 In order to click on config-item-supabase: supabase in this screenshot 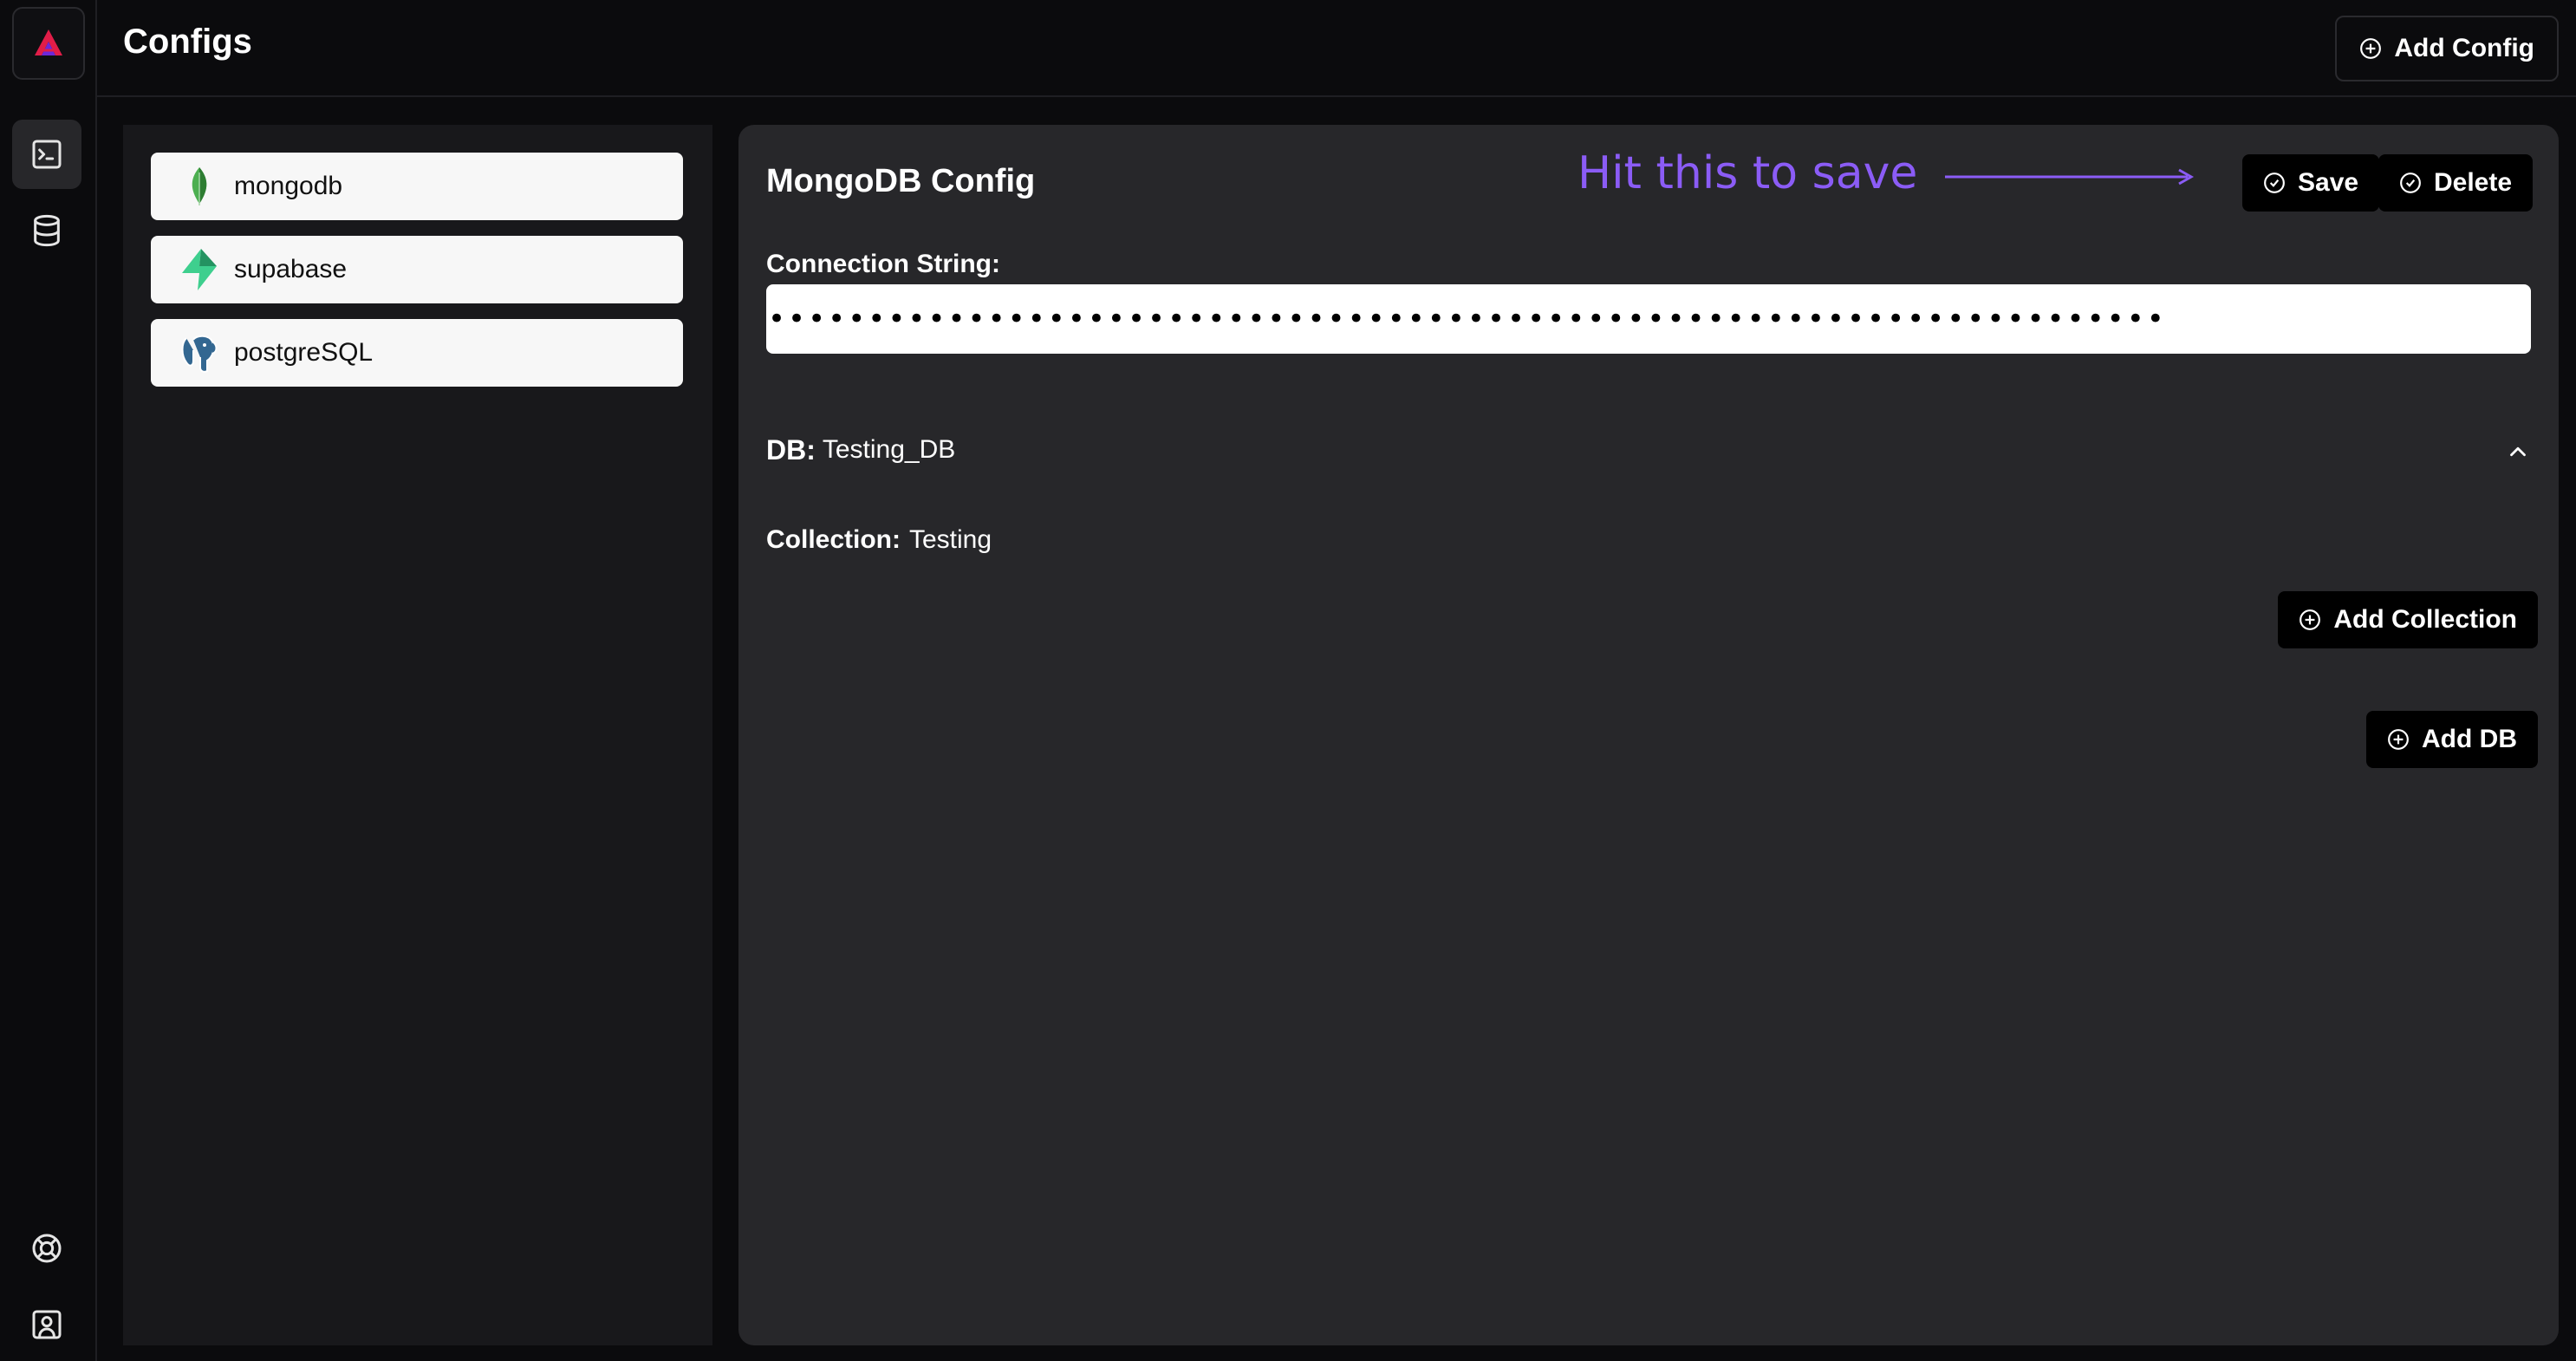, I will do `click(417, 269)`.